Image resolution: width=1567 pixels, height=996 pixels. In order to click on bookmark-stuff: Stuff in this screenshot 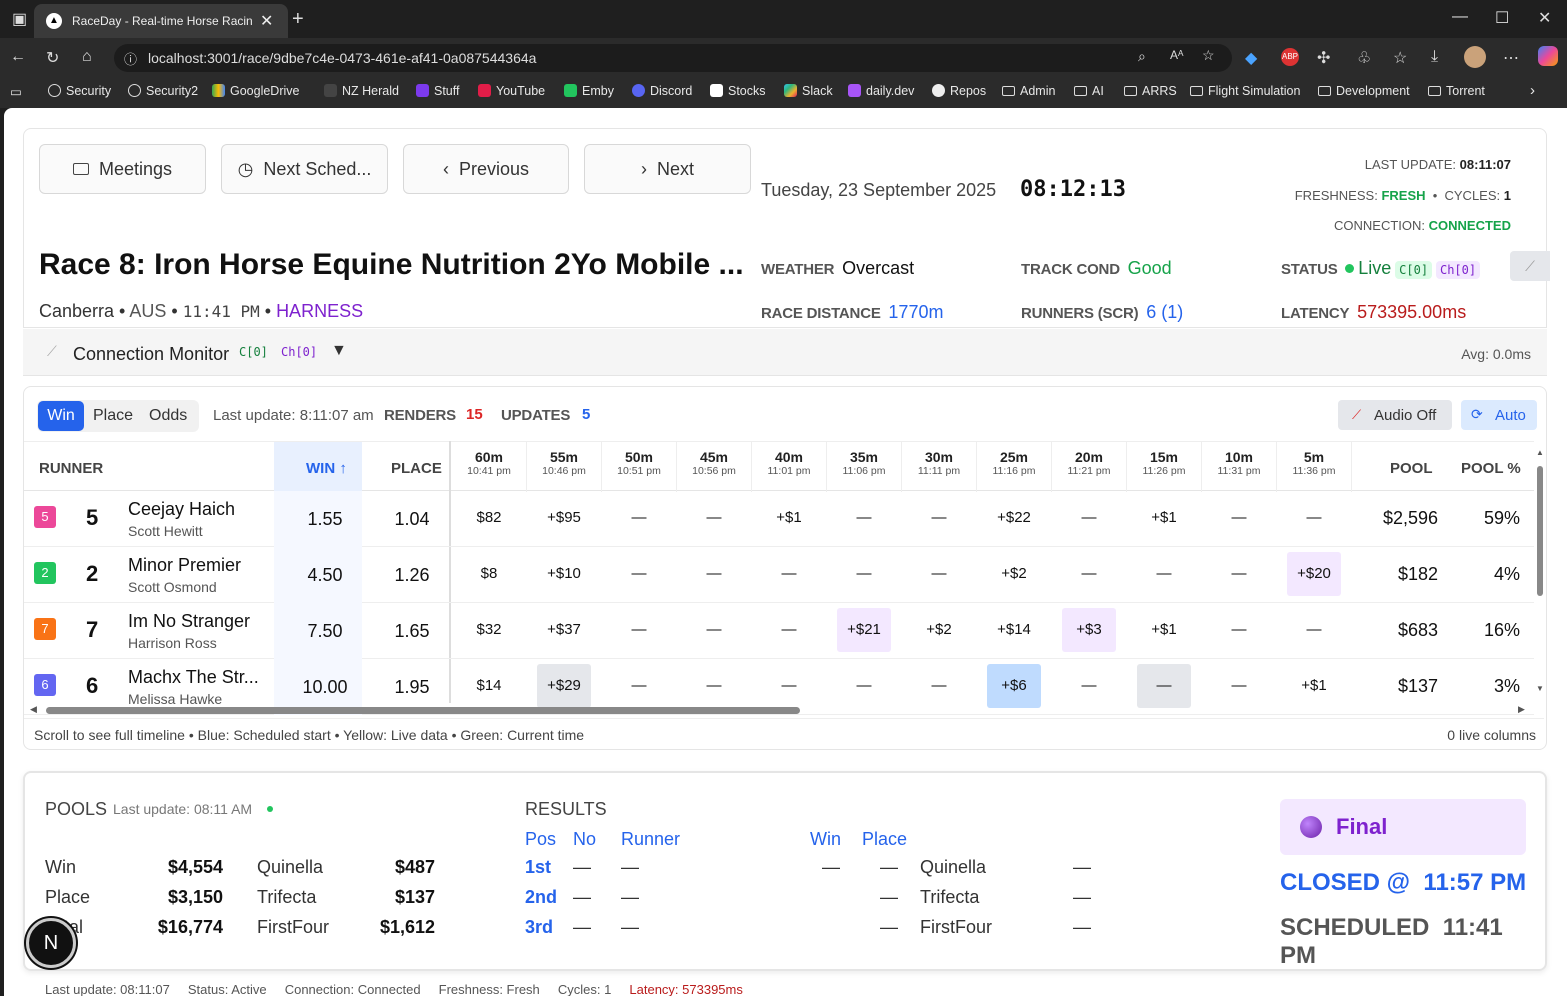, I will do `click(437, 91)`.